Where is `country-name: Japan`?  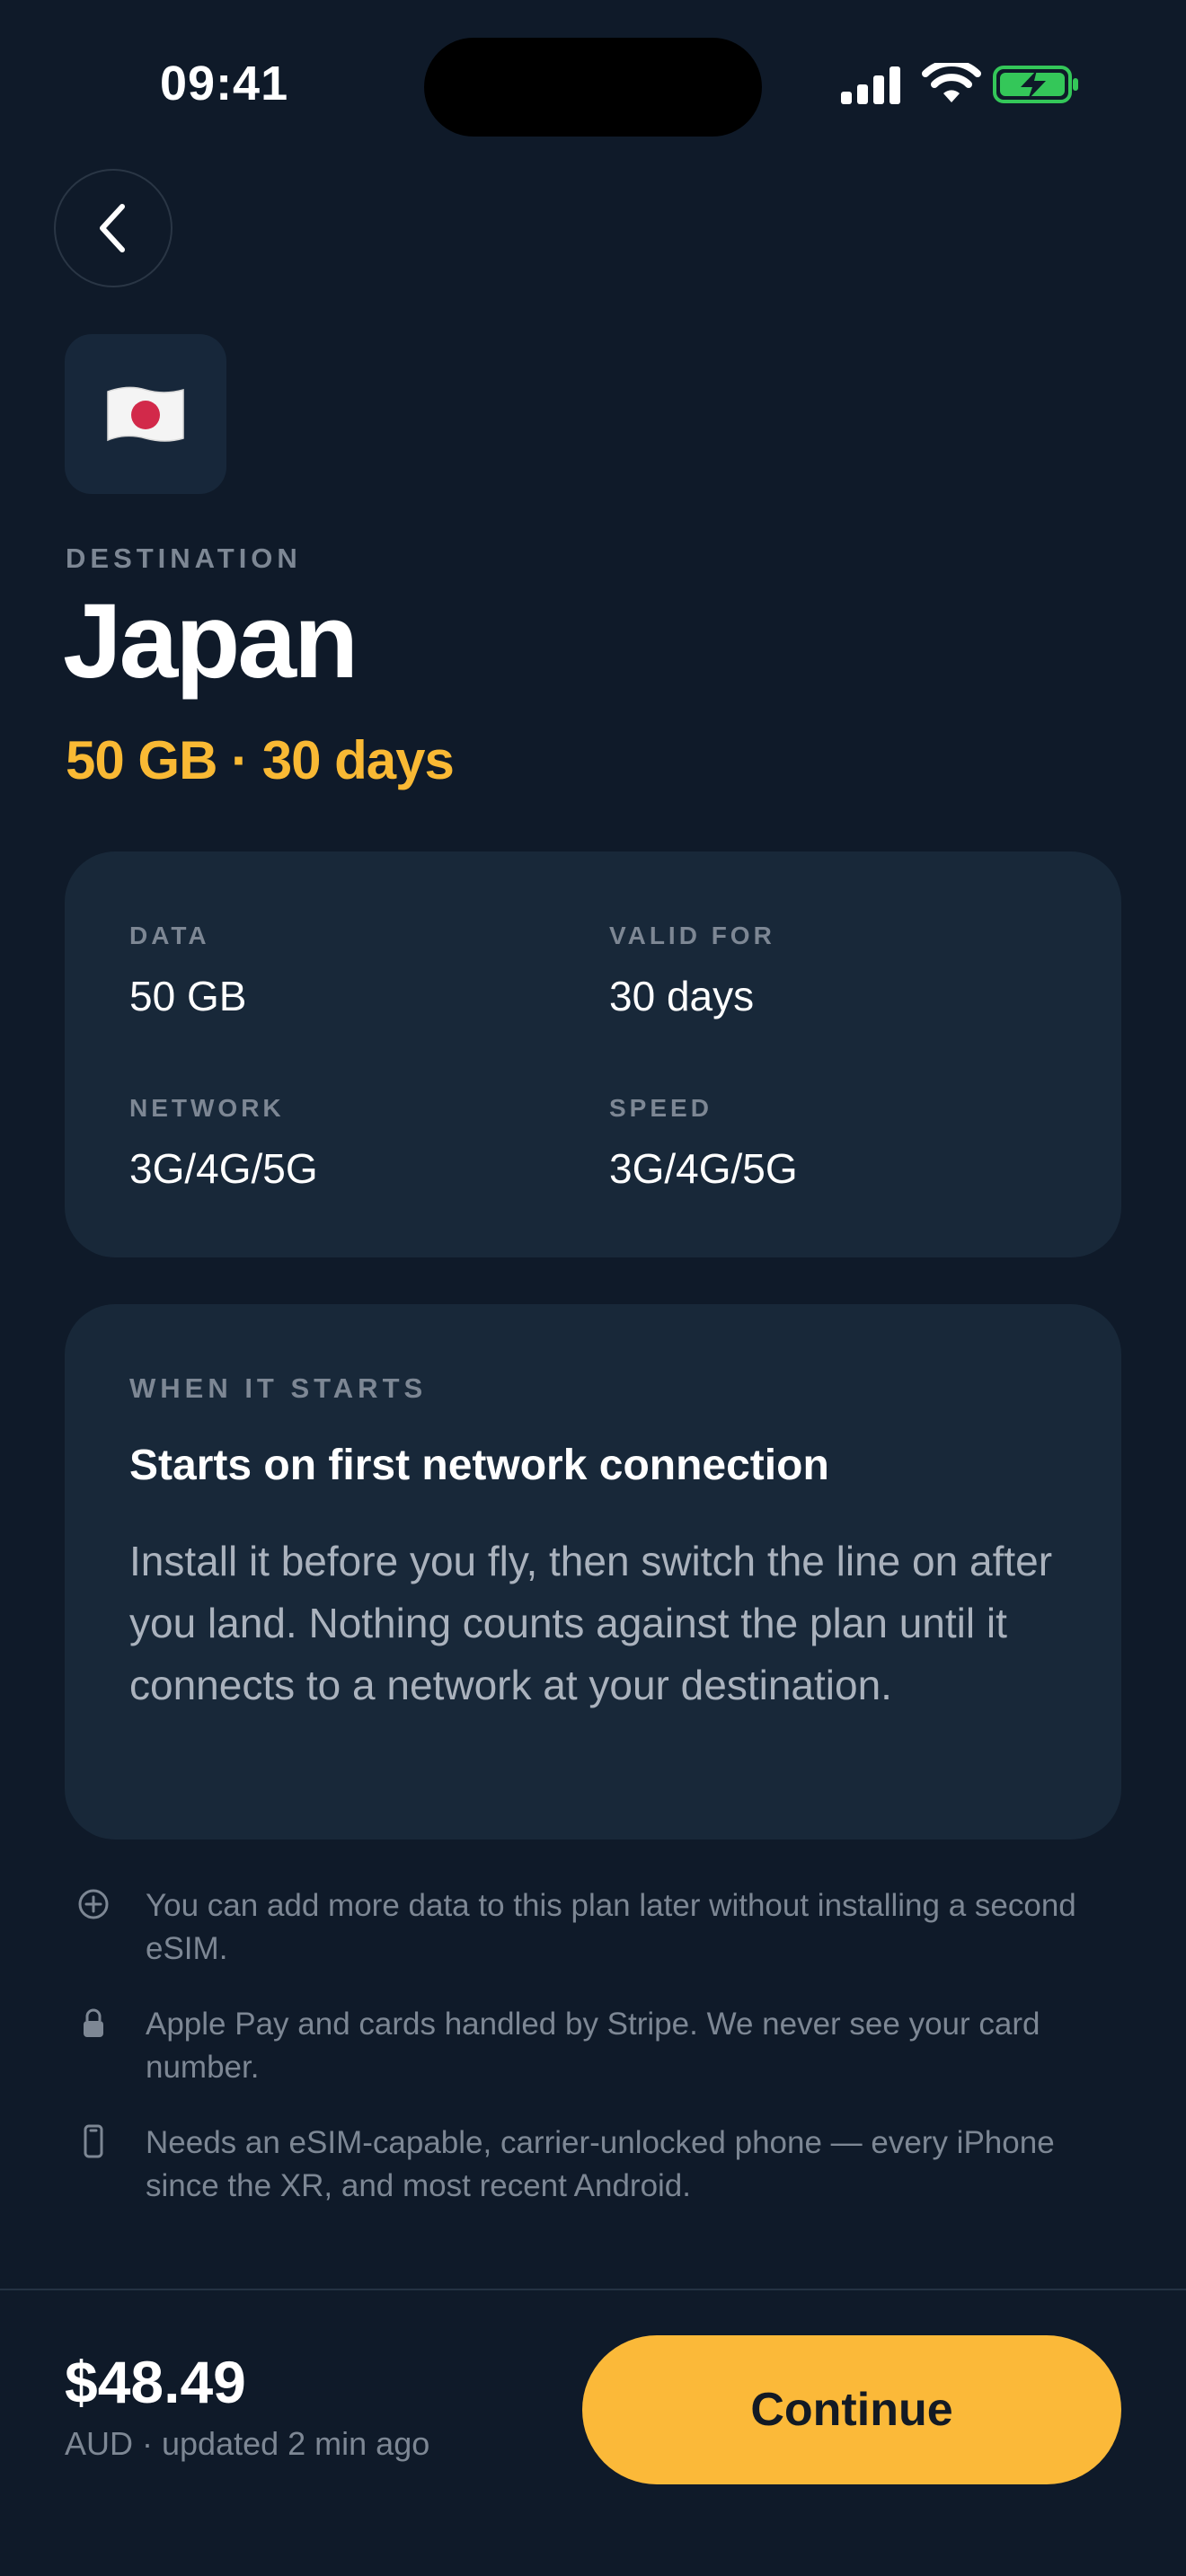 country-name: Japan is located at coordinates (210, 641).